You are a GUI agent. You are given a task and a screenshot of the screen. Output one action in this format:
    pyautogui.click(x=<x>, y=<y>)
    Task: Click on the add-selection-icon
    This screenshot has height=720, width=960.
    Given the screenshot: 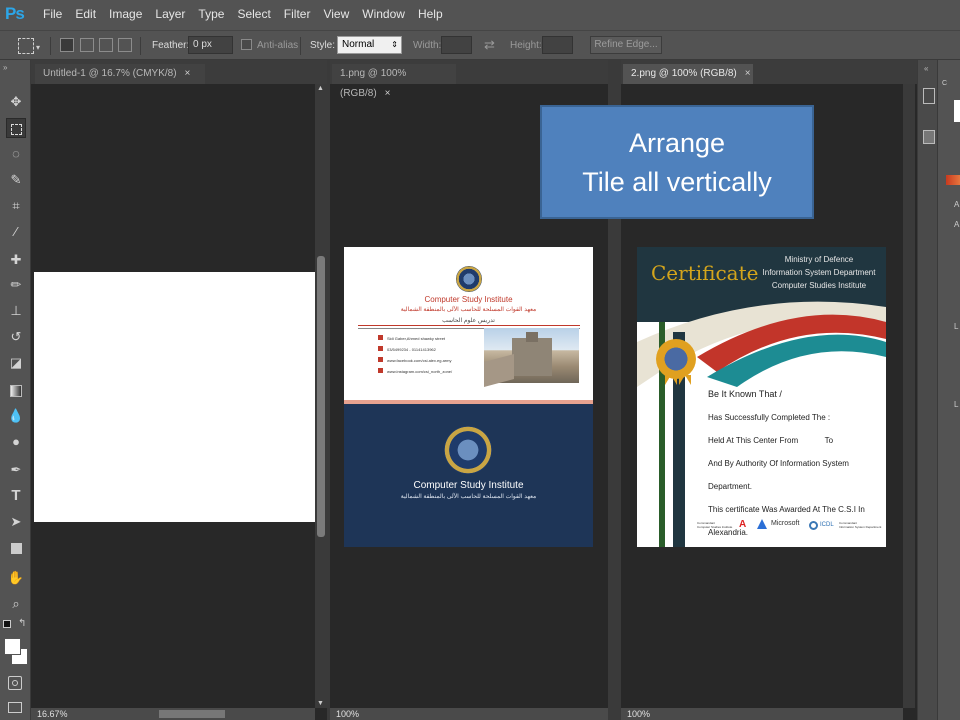 What is the action you would take?
    pyautogui.click(x=87, y=45)
    